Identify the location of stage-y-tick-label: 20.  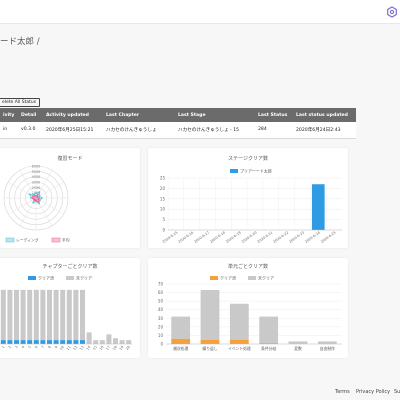
(163, 188).